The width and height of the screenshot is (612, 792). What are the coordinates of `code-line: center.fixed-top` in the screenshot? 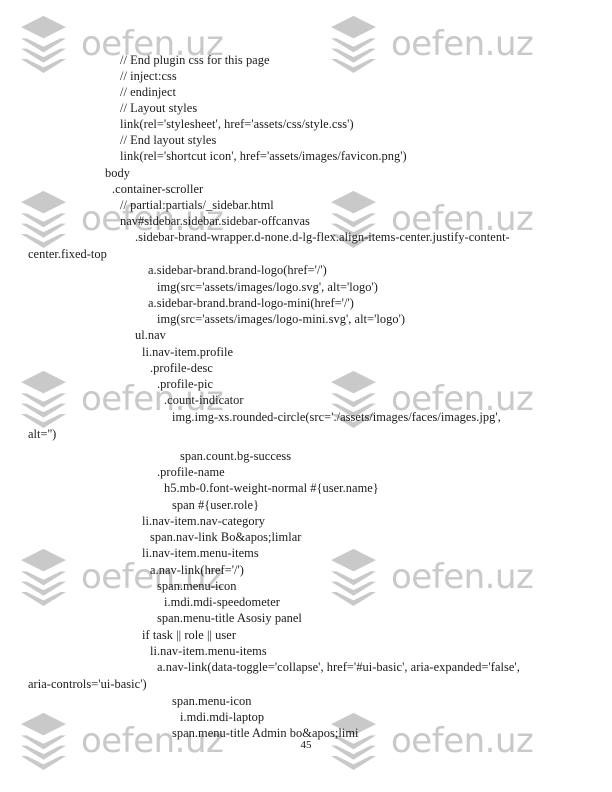 It's located at (67, 254).